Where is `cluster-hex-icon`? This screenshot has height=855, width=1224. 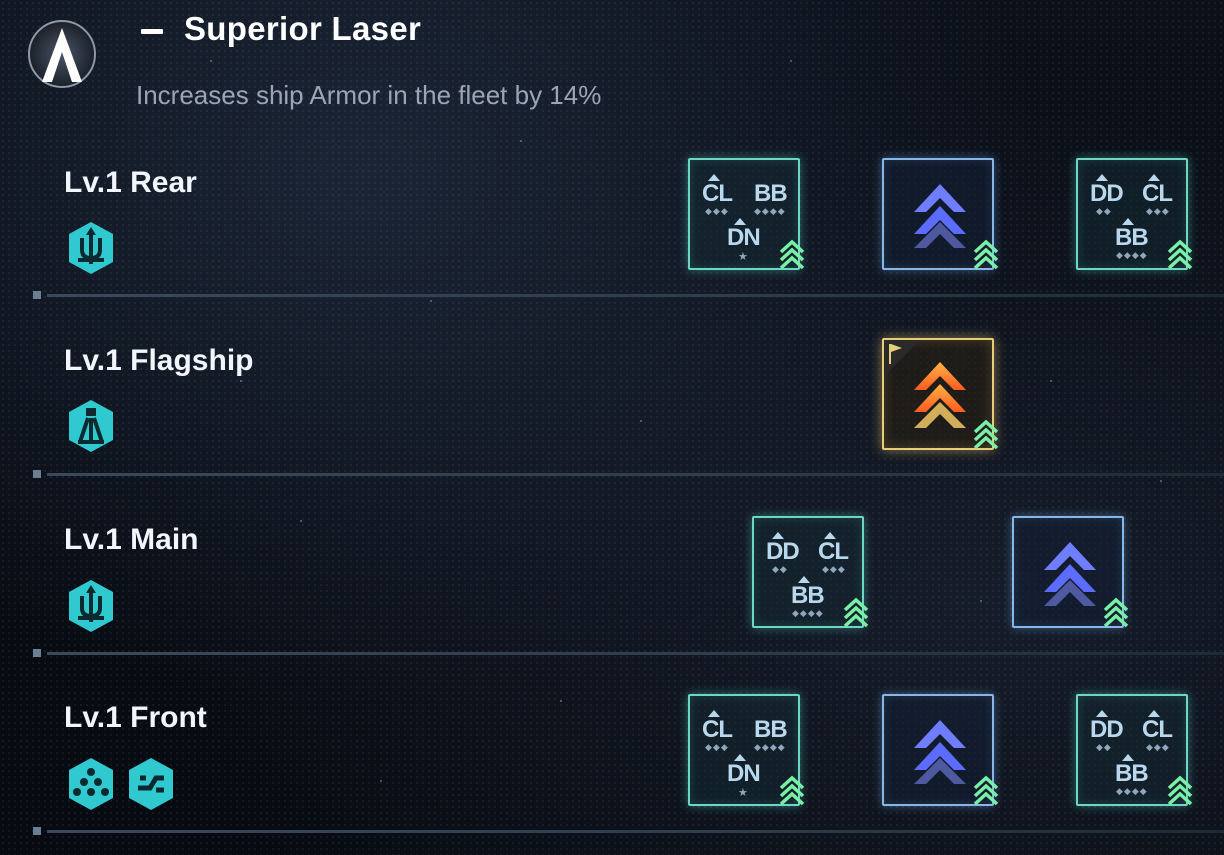
cluster-hex-icon is located at coordinates (91, 784).